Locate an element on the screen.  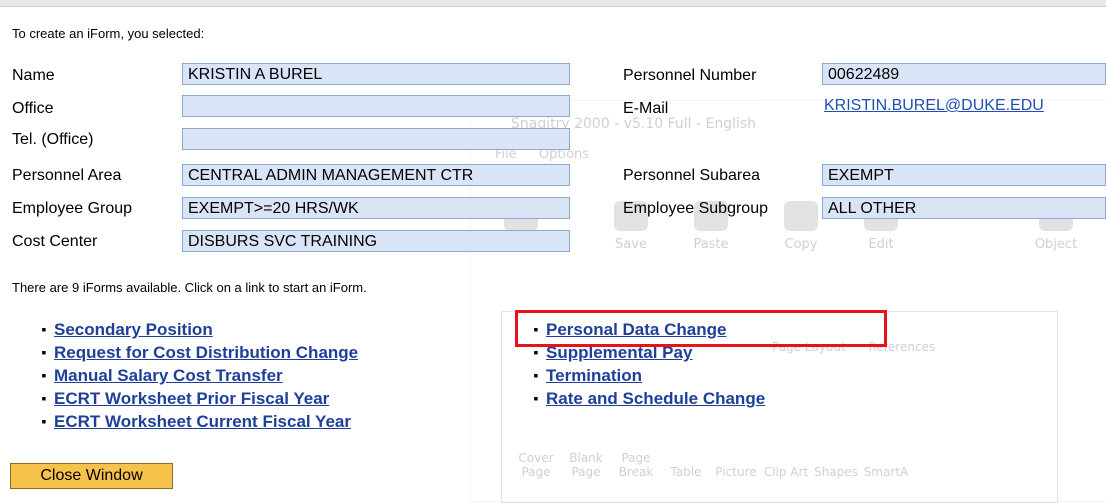
close-window-button: Close Window is located at coordinates (91, 476).